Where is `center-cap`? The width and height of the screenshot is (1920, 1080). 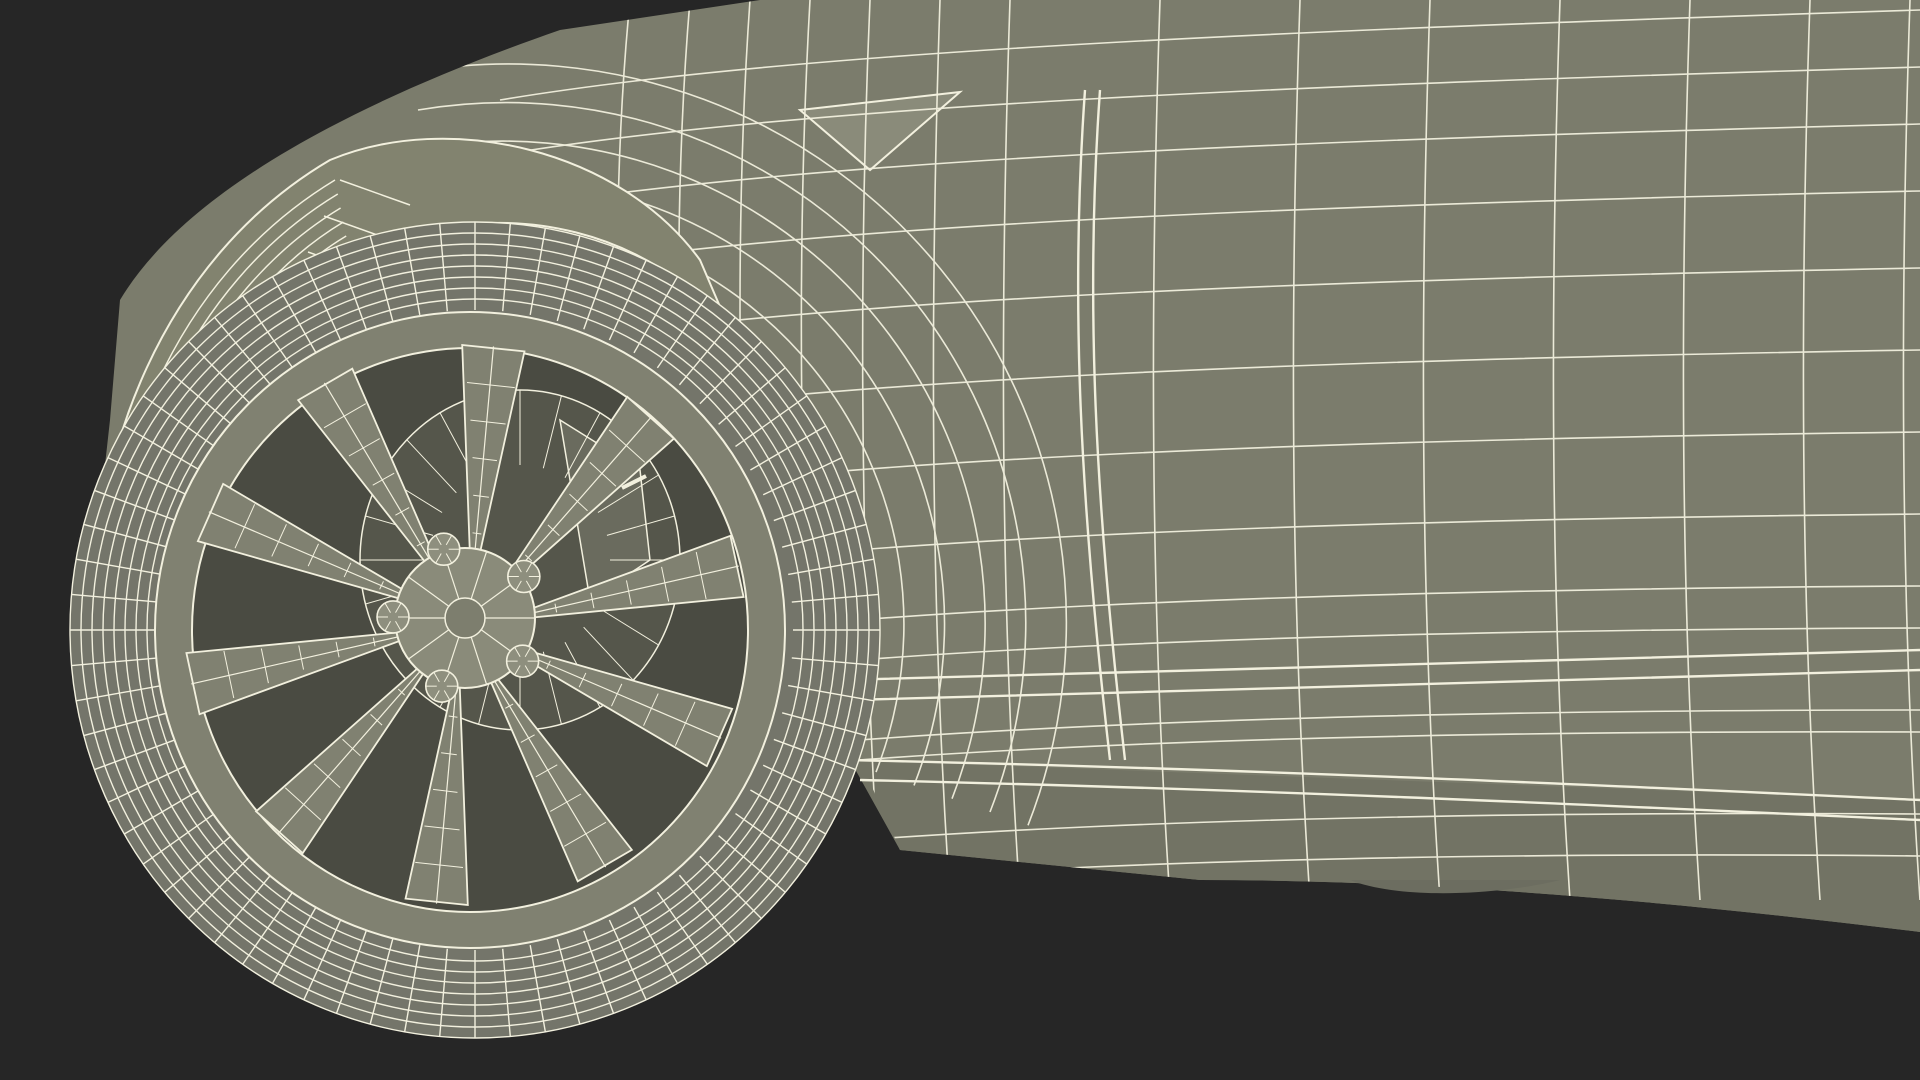 center-cap is located at coordinates (465, 618).